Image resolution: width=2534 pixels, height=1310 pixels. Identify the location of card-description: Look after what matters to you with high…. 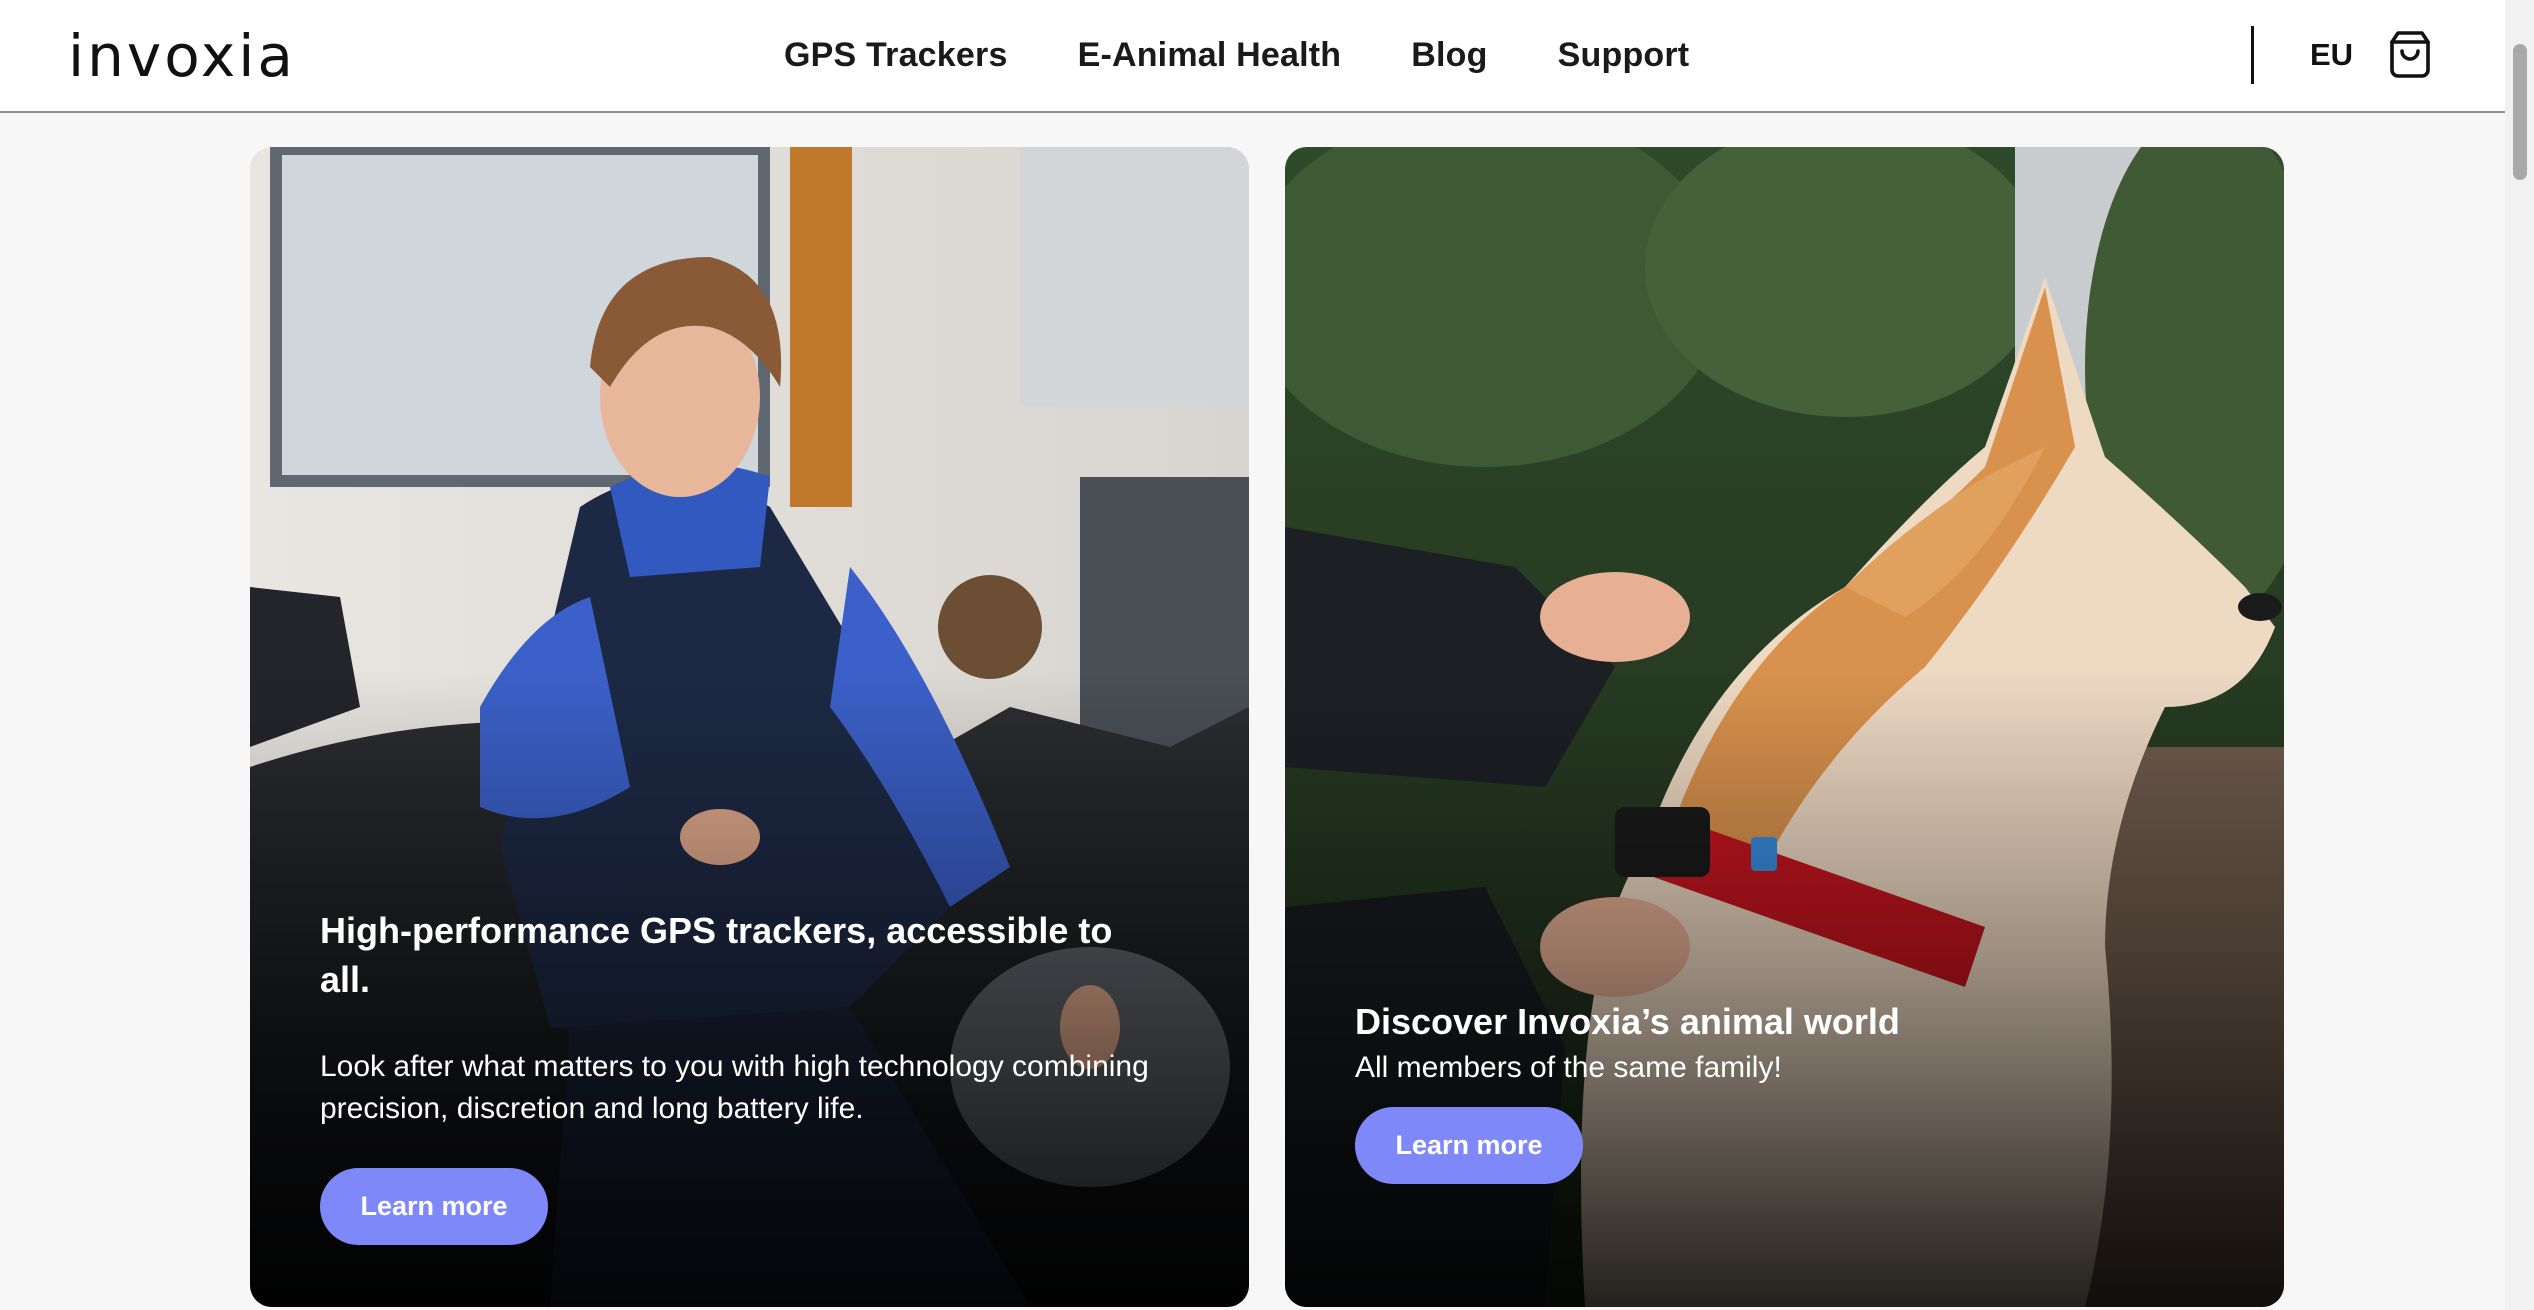
(734, 1087).